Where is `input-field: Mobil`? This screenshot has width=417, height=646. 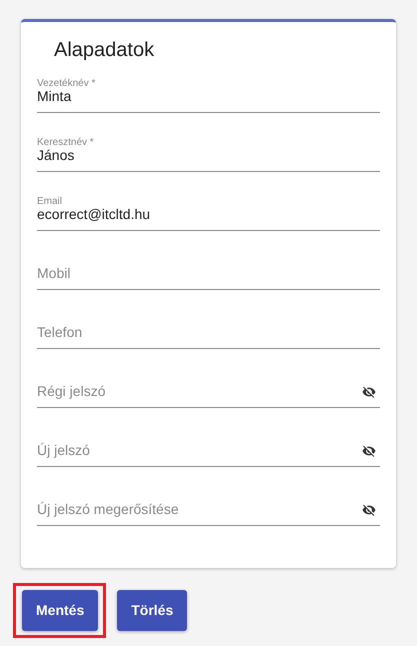 input-field: Mobil is located at coordinates (208, 276).